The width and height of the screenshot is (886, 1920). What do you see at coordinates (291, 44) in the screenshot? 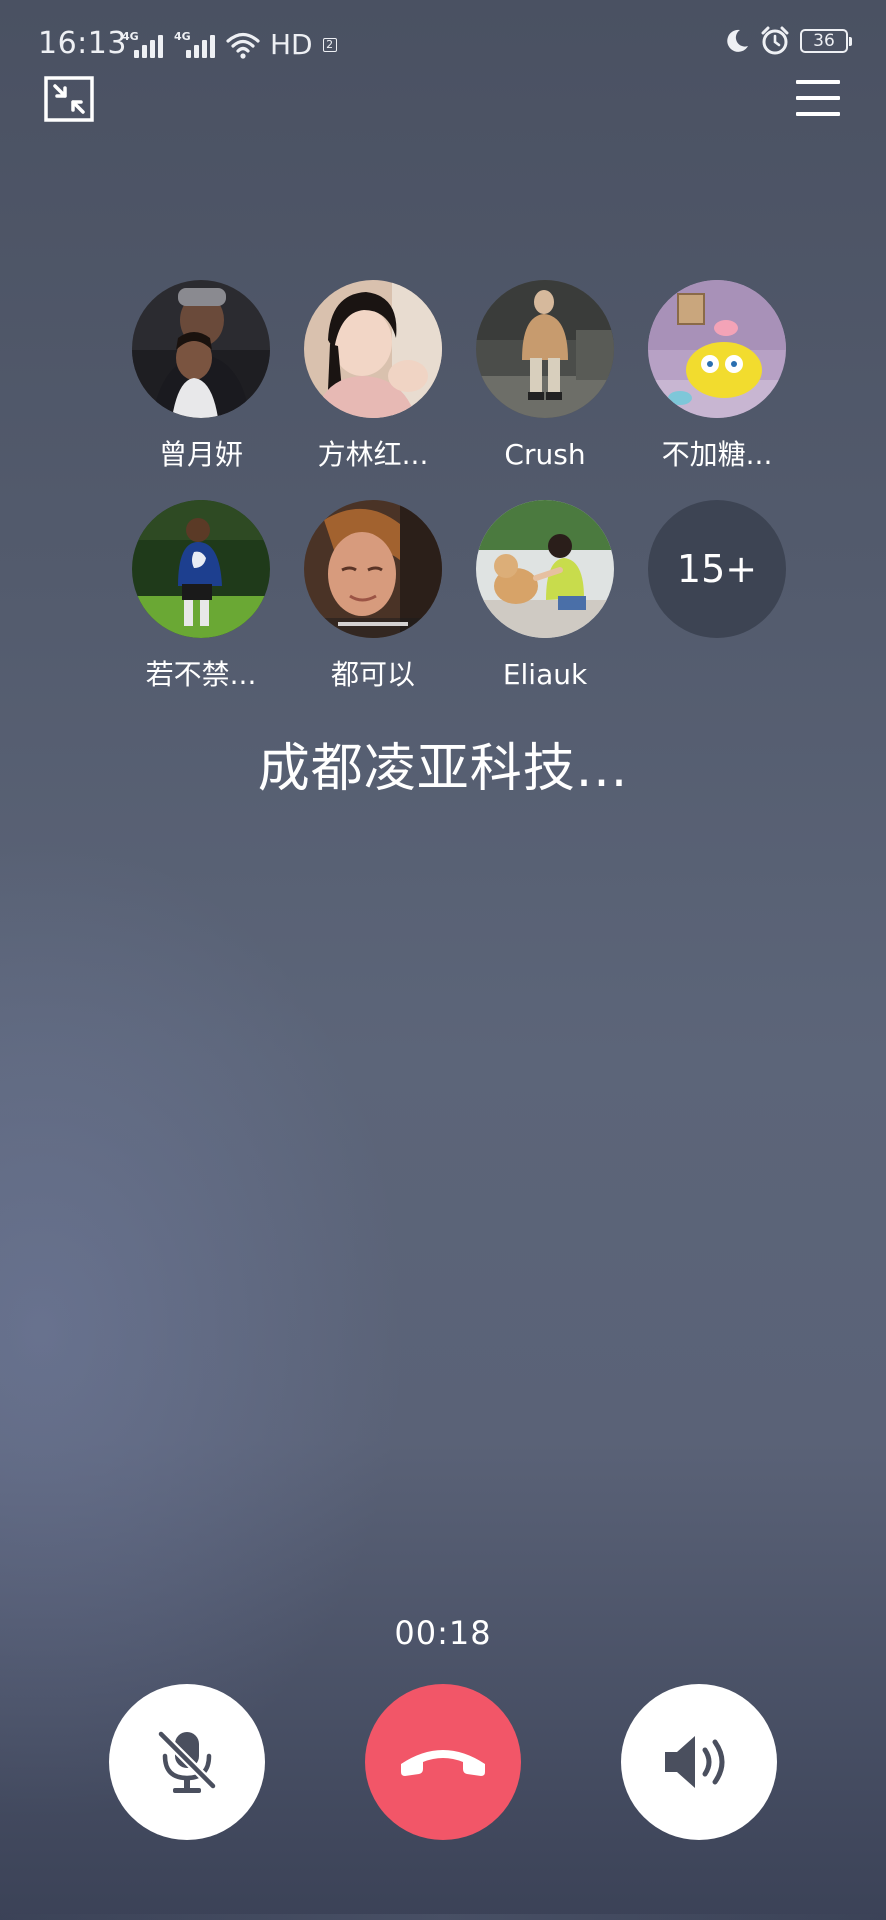
I see `hd-label: HD` at bounding box center [291, 44].